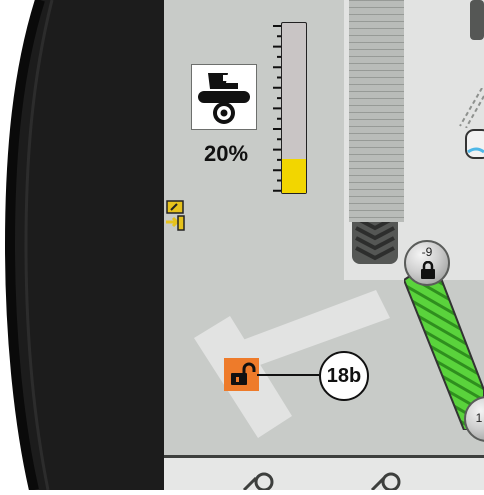 The image size is (484, 495). Describe the element at coordinates (175, 215) in the screenshot. I see `swap-indicator-icon` at that location.